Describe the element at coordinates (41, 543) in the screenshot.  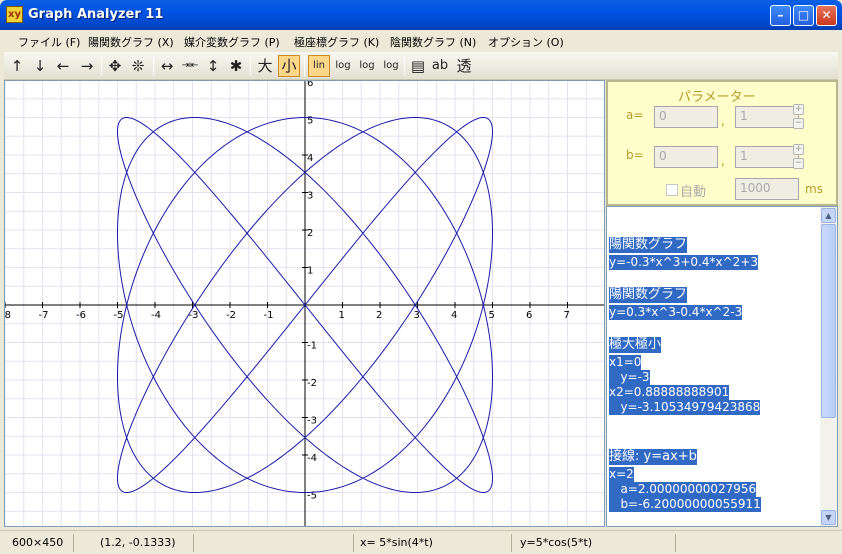
I see `status-canvas-size: 600×450` at that location.